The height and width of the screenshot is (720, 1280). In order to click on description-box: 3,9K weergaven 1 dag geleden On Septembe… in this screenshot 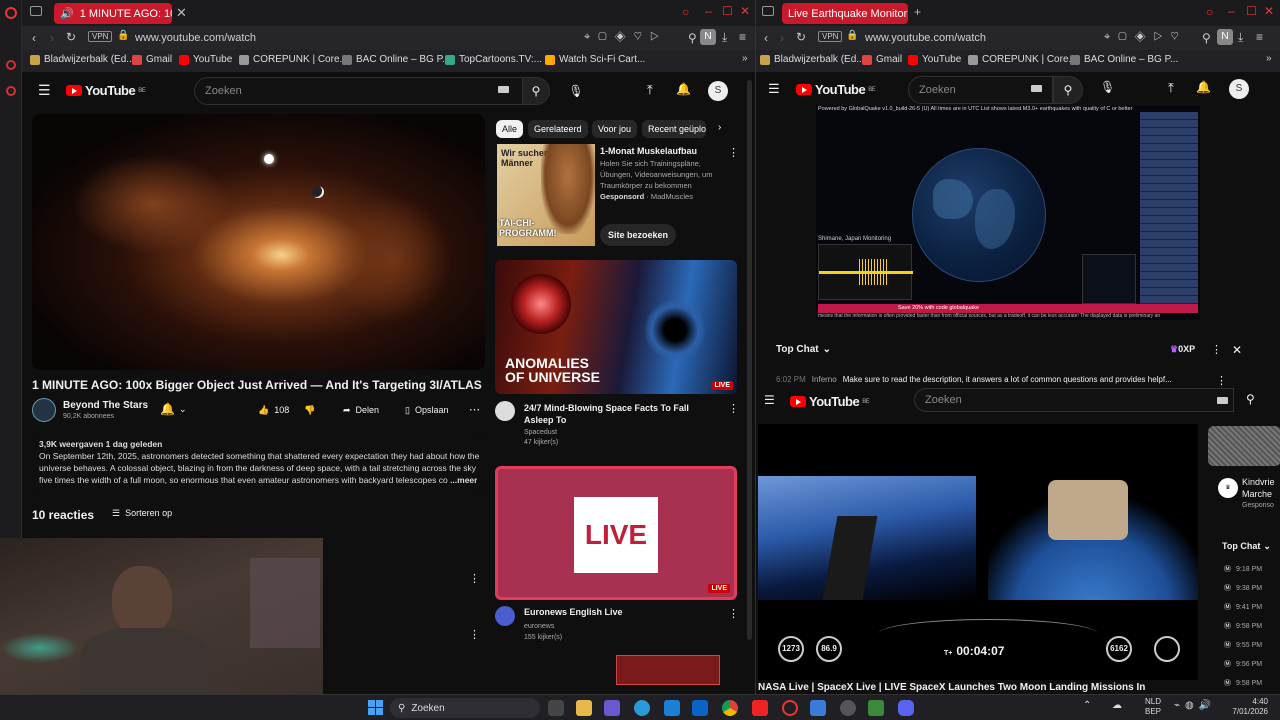, I will do `click(258, 463)`.